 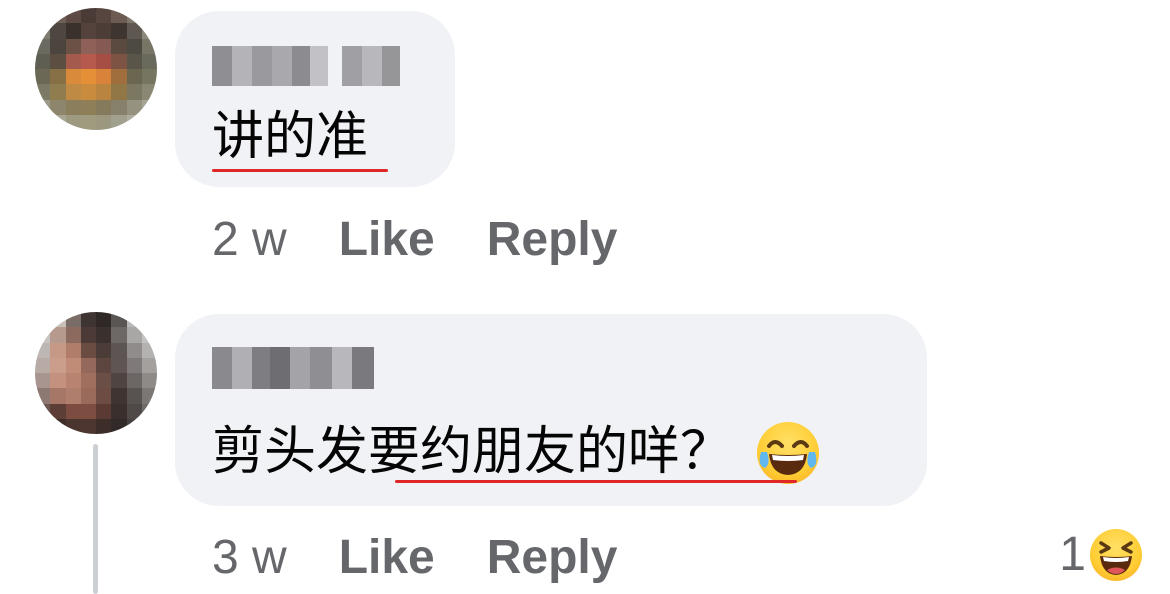 I want to click on comment-actions: 2 w Like Reply, so click(x=440, y=239).